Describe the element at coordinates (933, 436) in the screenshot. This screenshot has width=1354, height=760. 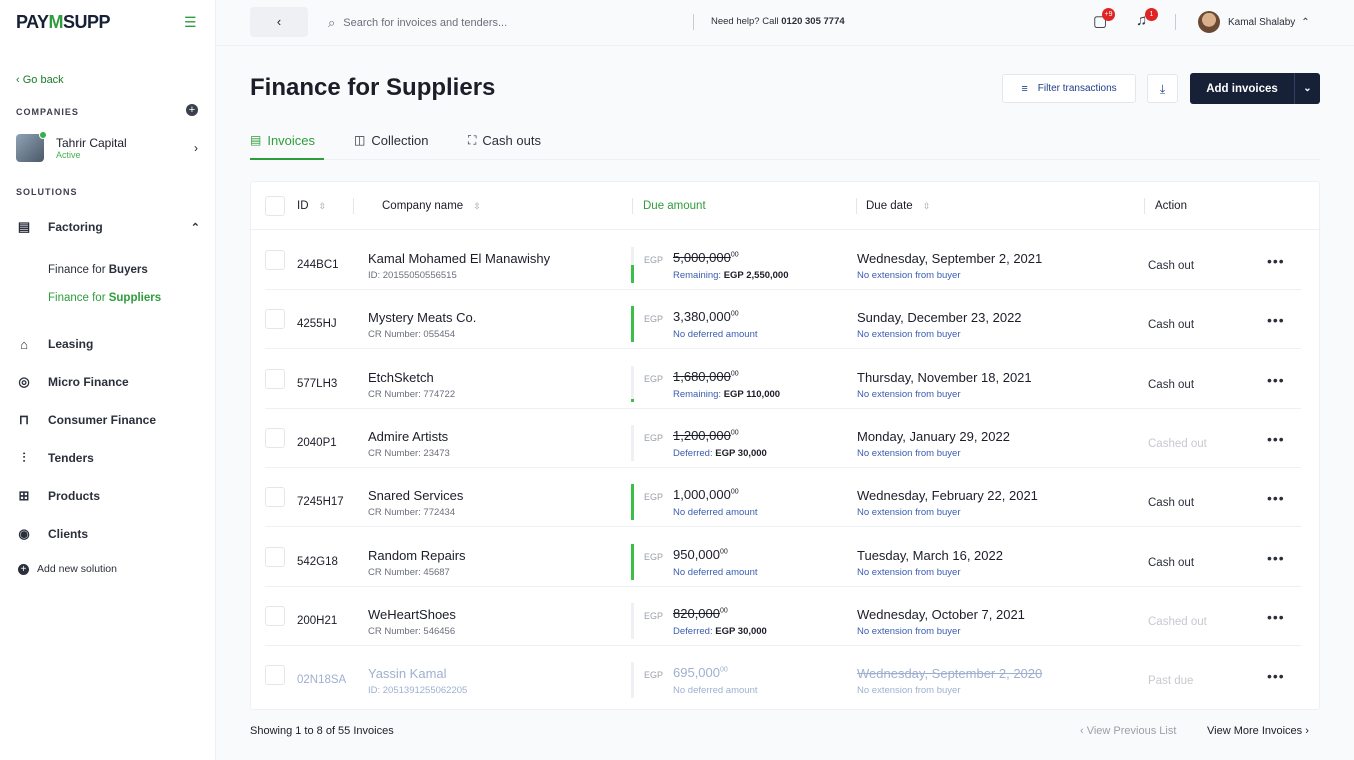
I see `due-date: Monday, January 29, 2022` at that location.